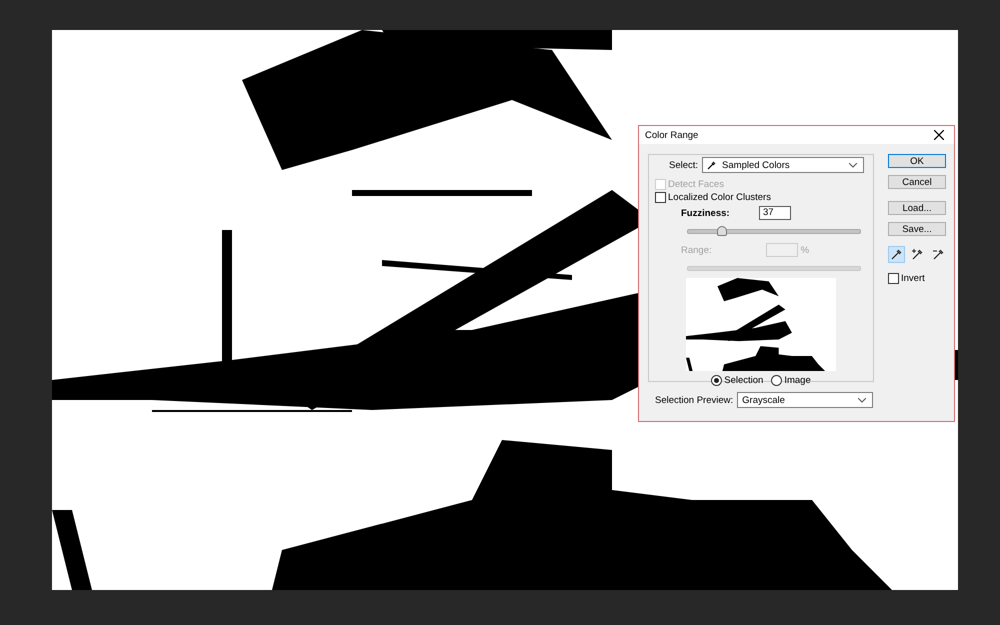  What do you see at coordinates (805, 250) in the screenshot?
I see `percent-unit: %` at bounding box center [805, 250].